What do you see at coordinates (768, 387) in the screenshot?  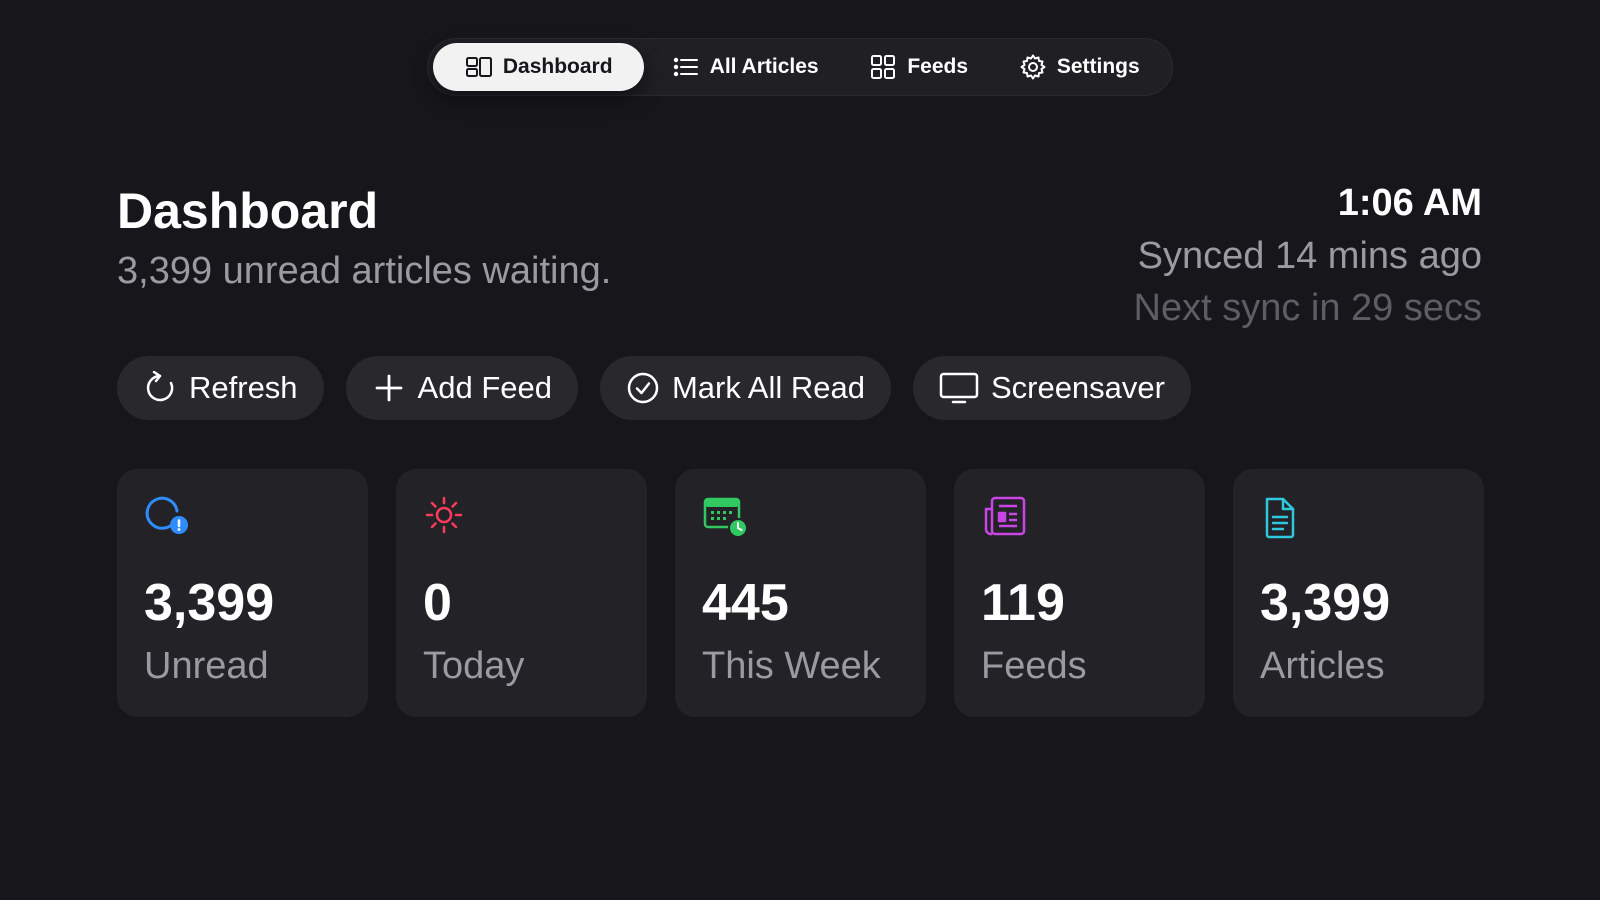 I see `mark-all-read-label: Mark All Read` at bounding box center [768, 387].